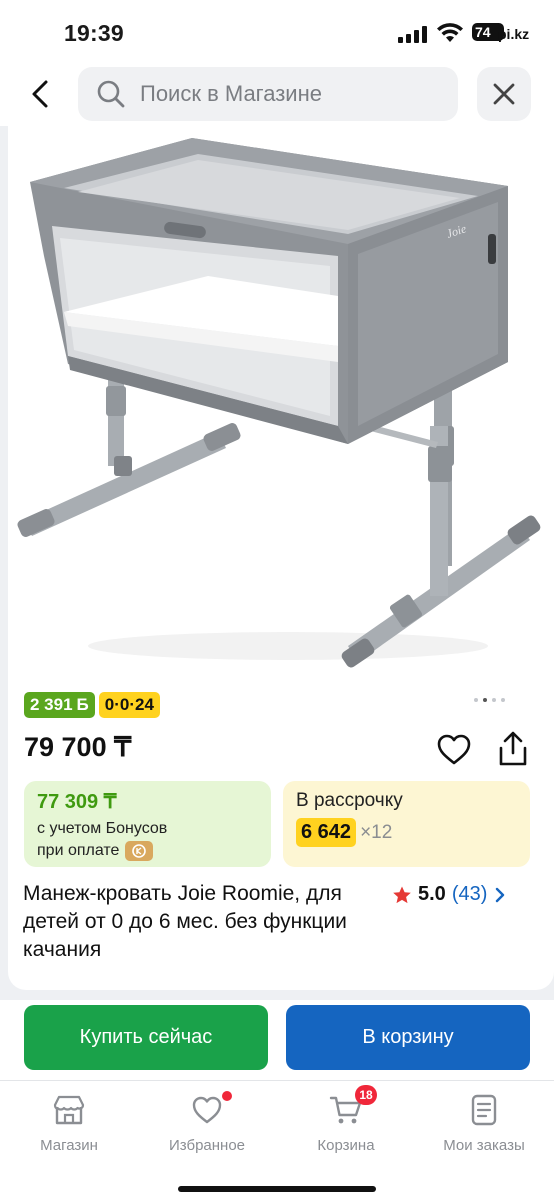 This screenshot has width=554, height=1200. I want to click on installment-title: В рассрочку, so click(349, 800).